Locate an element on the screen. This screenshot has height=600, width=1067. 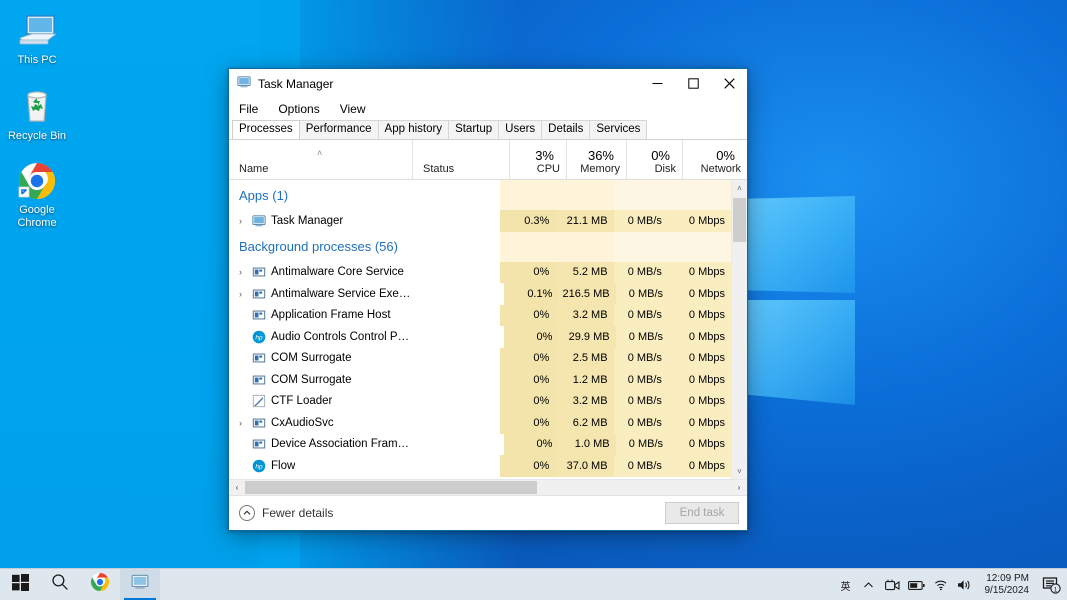
ctf-loader-icon is located at coordinates (259, 401).